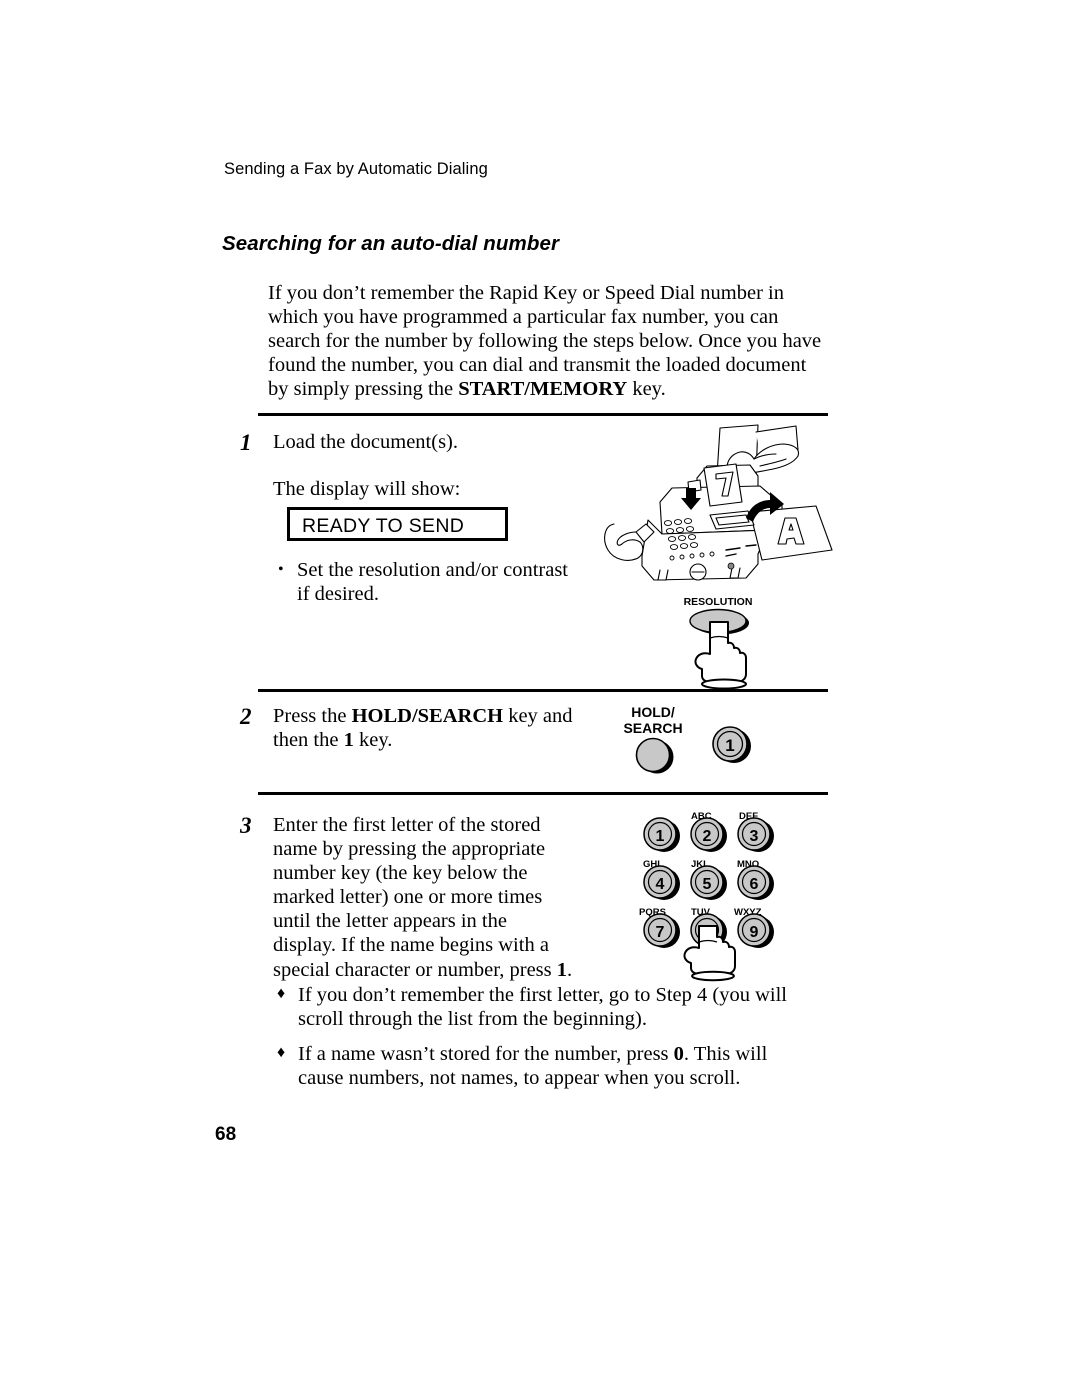  I want to click on fax-machine-illustration, so click(725, 510).